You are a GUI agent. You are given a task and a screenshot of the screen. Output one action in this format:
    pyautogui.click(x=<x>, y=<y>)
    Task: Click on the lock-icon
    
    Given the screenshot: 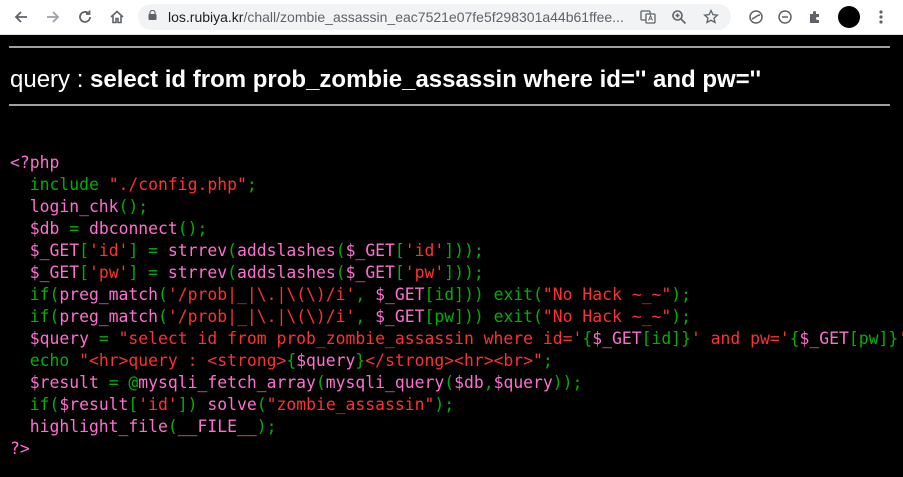 What is the action you would take?
    pyautogui.click(x=152, y=15)
    